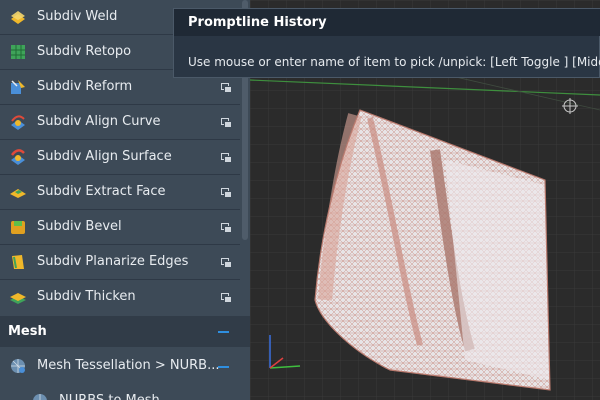 The image size is (600, 400). What do you see at coordinates (99, 121) in the screenshot?
I see `tool-label: Subdiv Align Curve` at bounding box center [99, 121].